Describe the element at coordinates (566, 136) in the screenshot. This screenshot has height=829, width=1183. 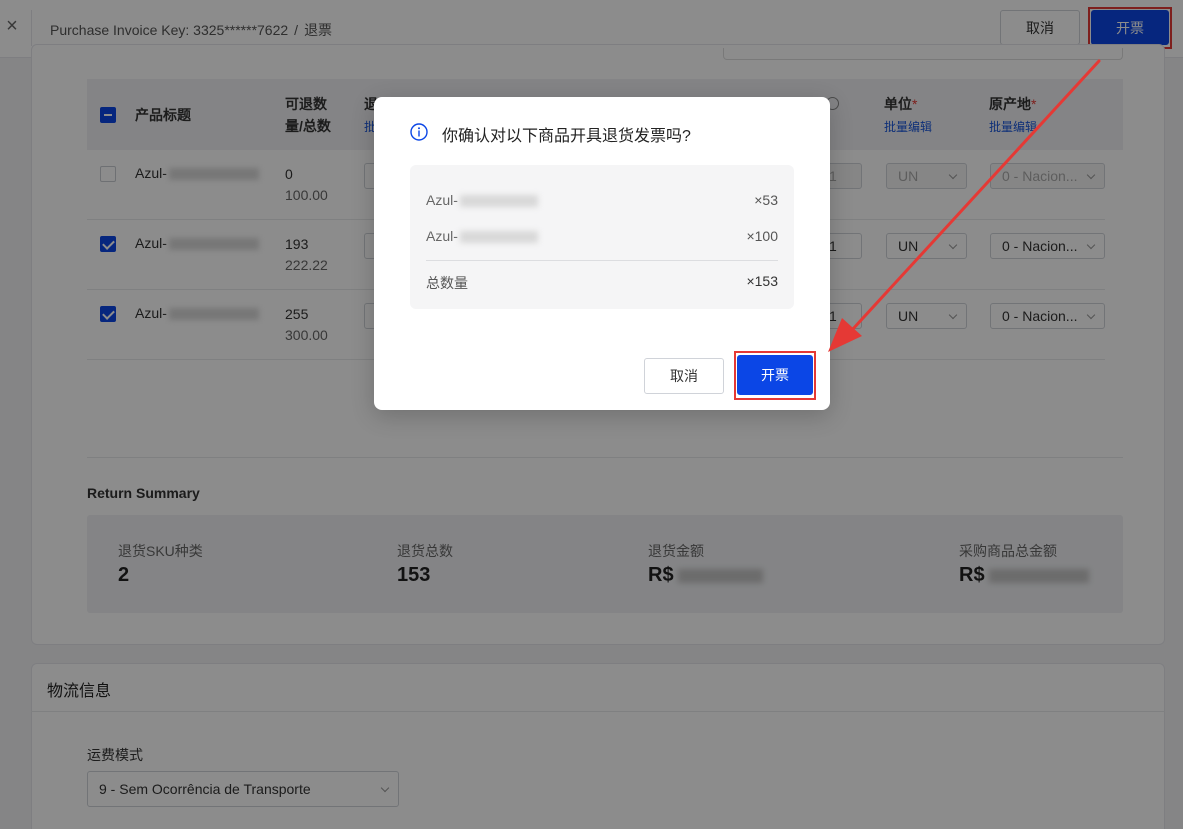
I see `dialog-title: 你确认对以下商品开具退货发票吗?` at that location.